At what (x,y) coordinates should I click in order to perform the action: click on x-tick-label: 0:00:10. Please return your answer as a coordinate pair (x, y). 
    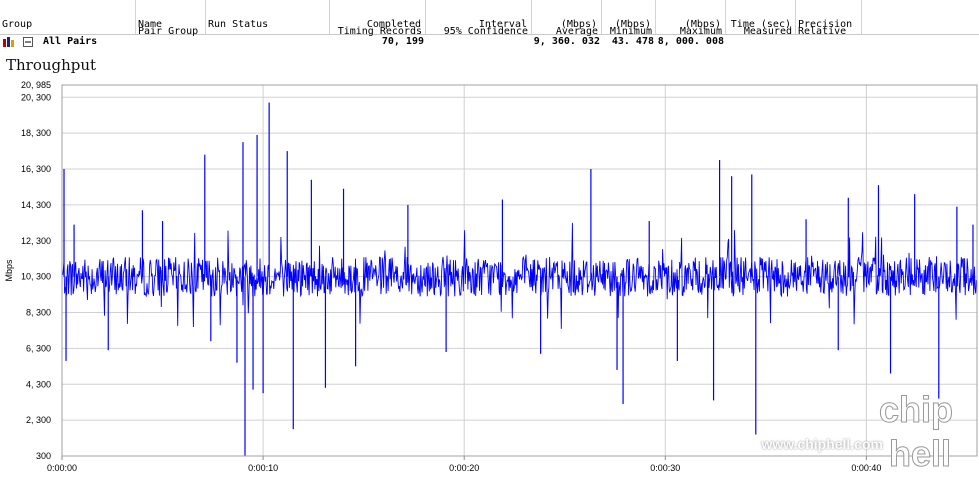
    Looking at the image, I should click on (263, 468).